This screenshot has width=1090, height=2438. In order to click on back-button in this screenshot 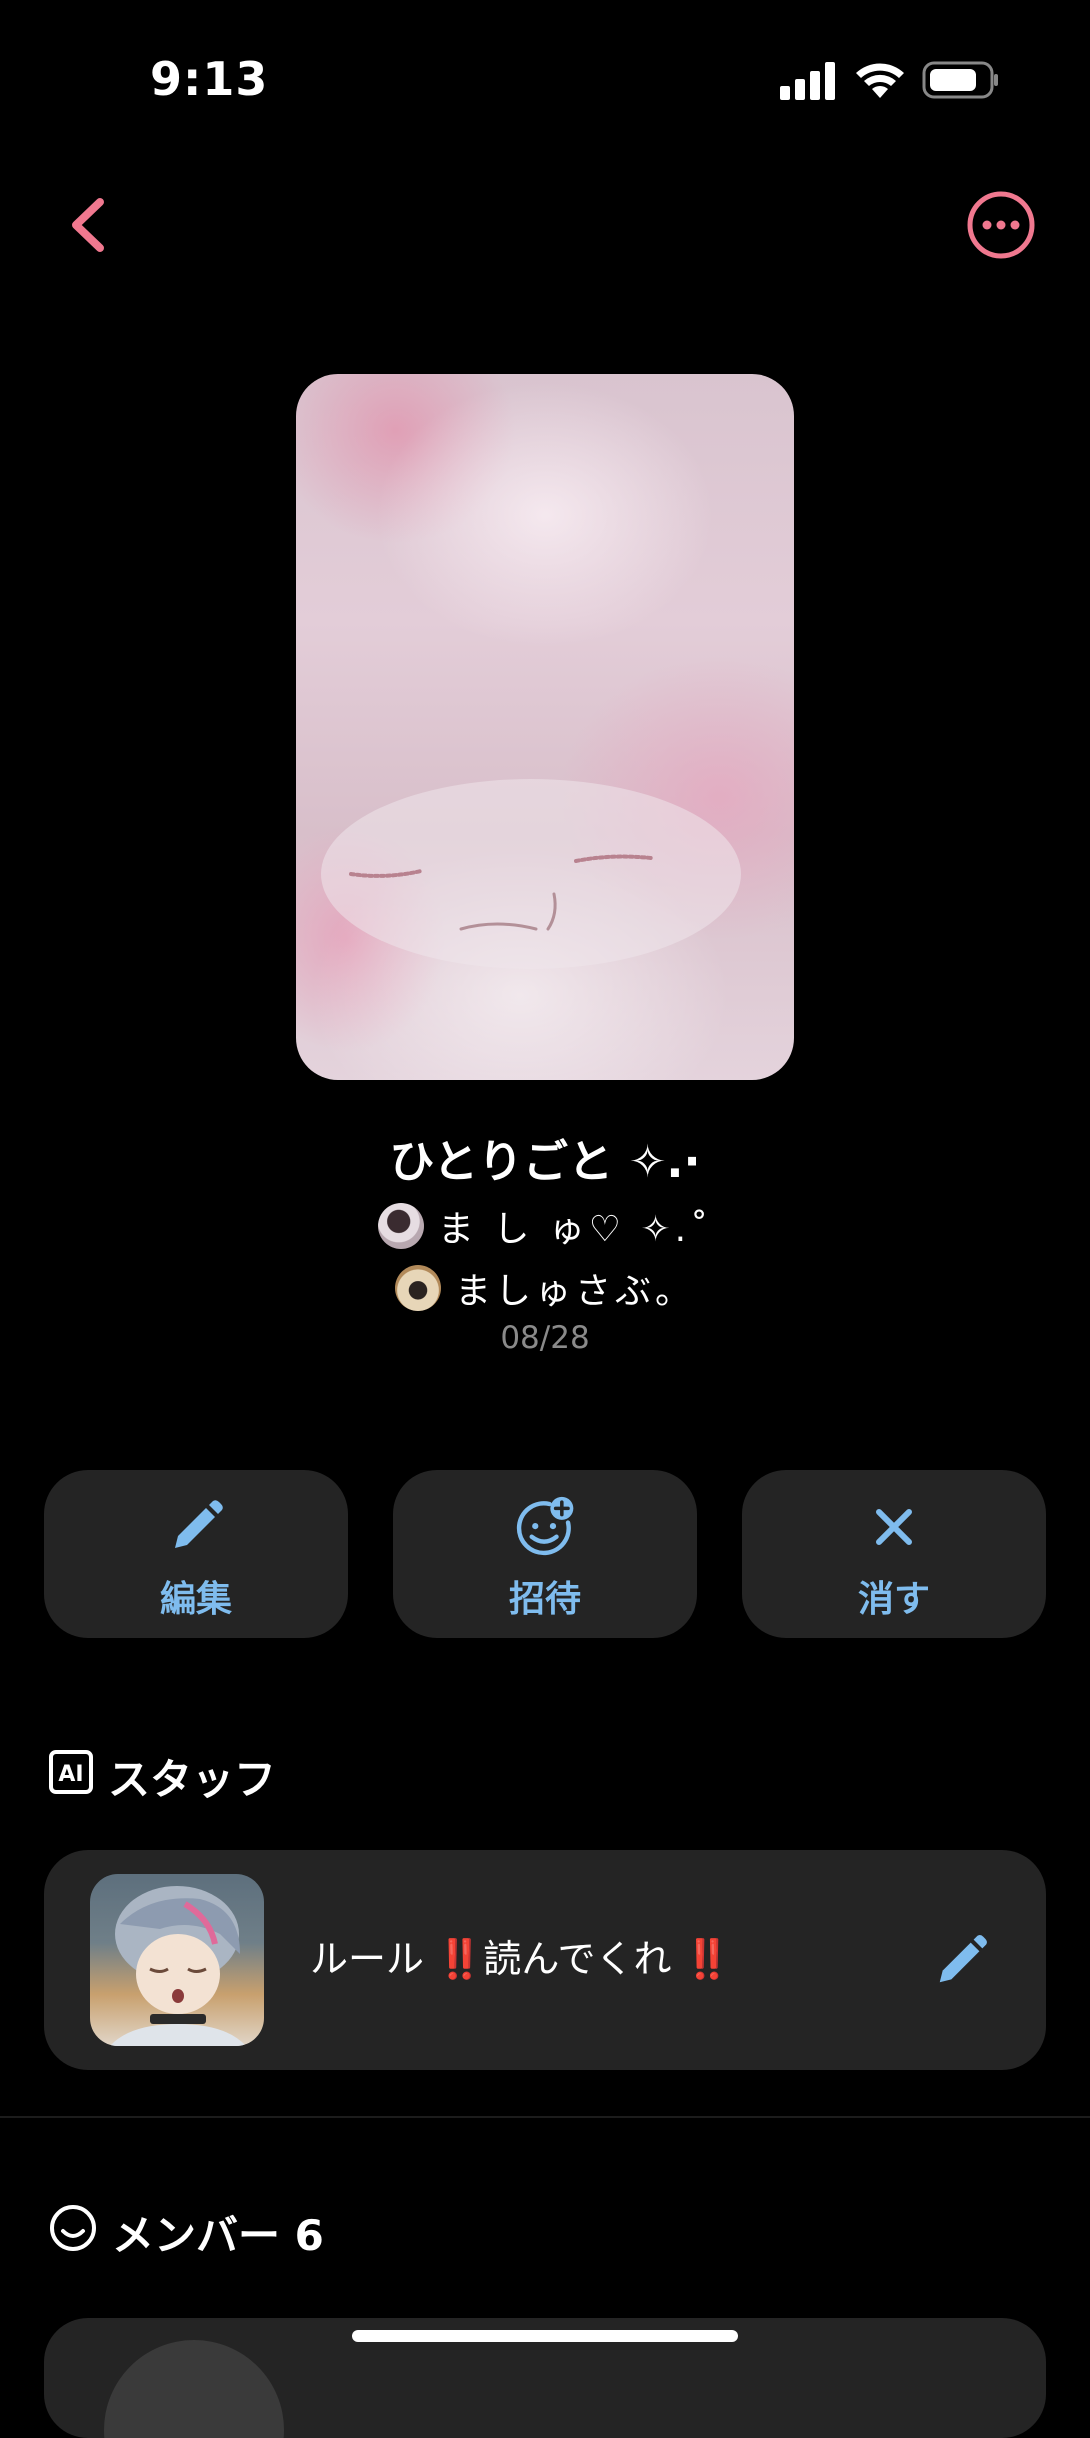, I will do `click(90, 225)`.